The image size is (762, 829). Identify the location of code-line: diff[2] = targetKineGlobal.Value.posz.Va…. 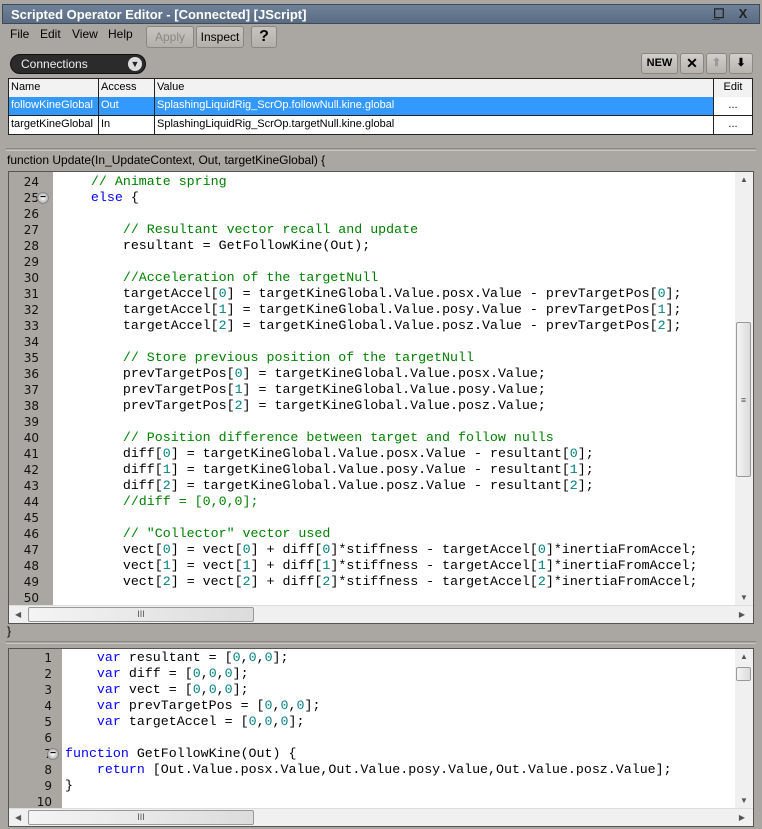
(397, 486).